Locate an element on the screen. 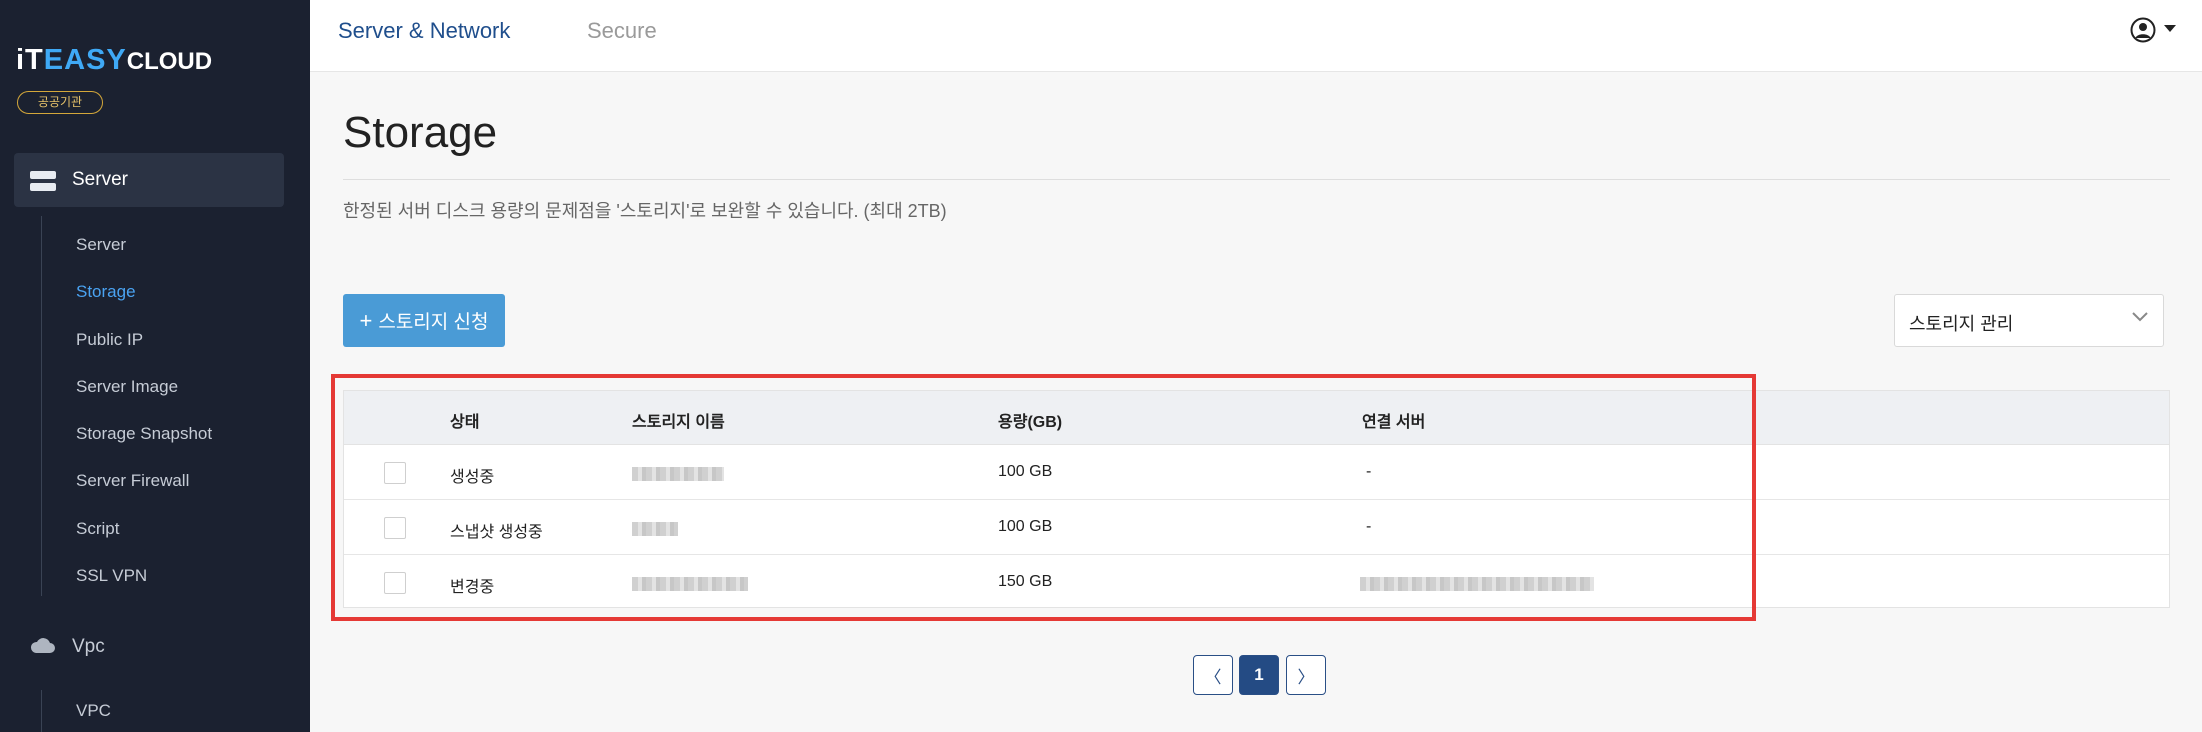 The width and height of the screenshot is (2202, 732). sidebar-item-ssl-vpn: SSL VPN is located at coordinates (111, 576).